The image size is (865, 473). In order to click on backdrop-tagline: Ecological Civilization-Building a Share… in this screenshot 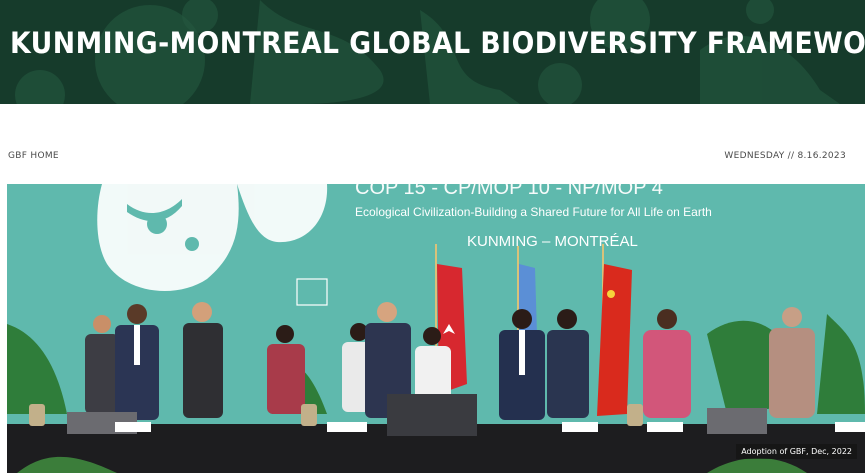, I will do `click(533, 212)`.